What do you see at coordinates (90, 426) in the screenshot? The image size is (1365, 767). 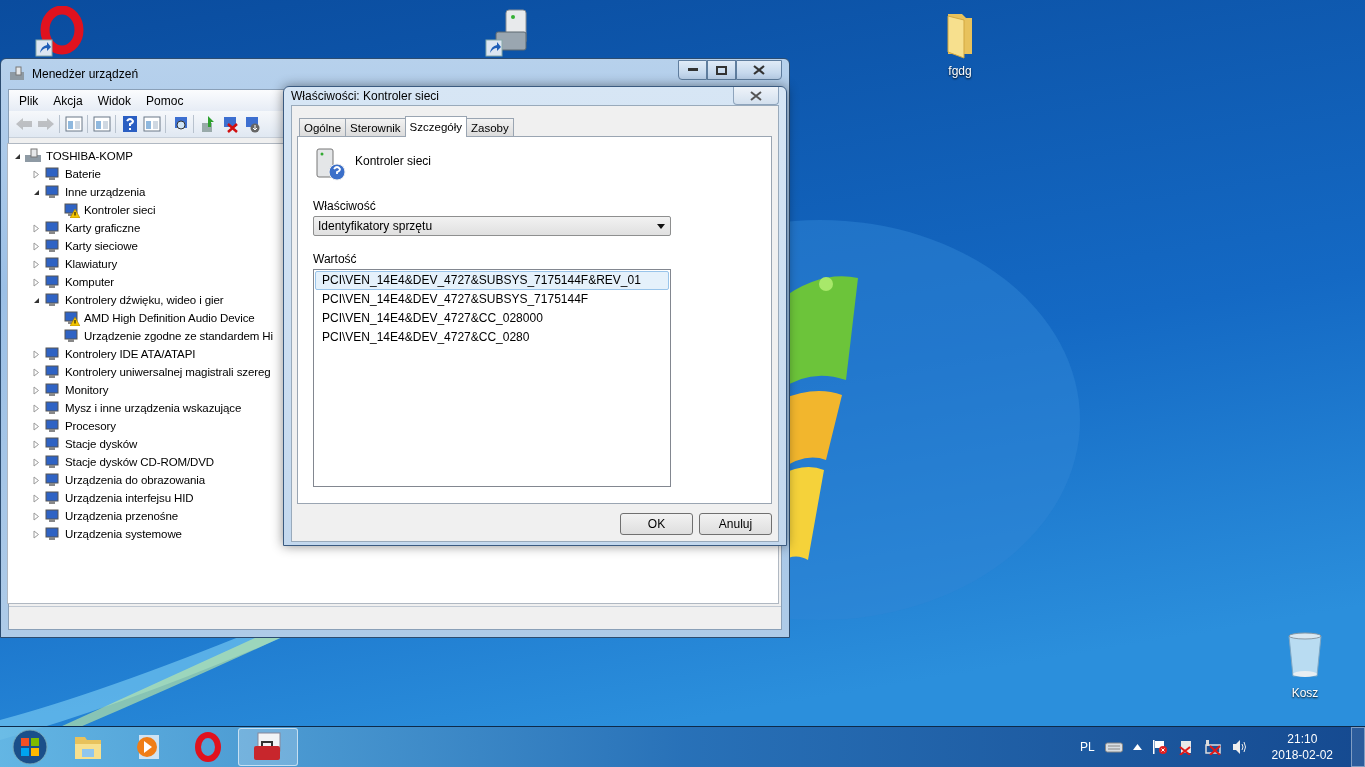 I see `tree-item: Procesory` at bounding box center [90, 426].